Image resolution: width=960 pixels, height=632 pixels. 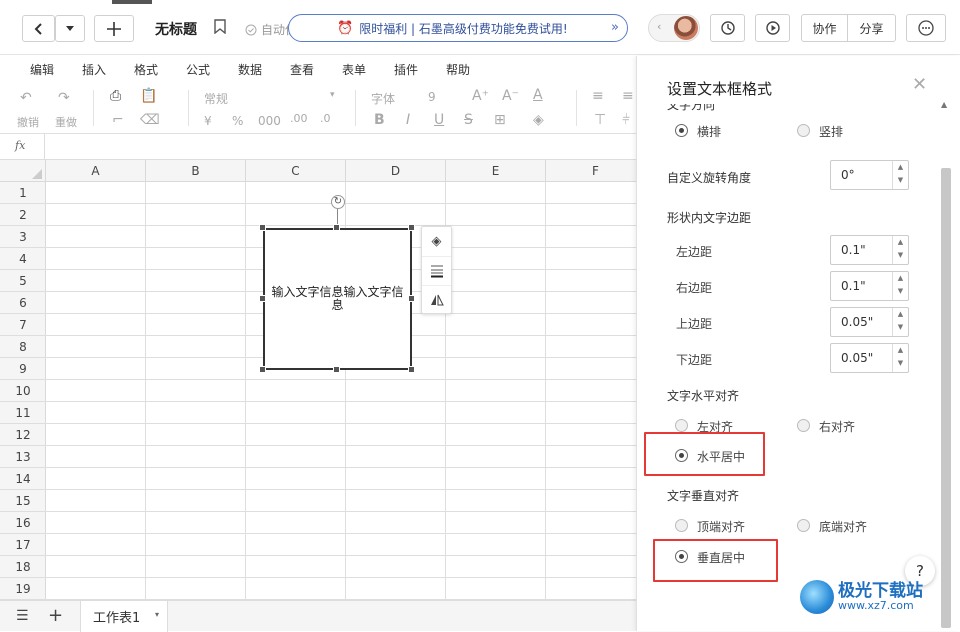 I want to click on decrease-font-icon: A⁻, so click(x=510, y=96).